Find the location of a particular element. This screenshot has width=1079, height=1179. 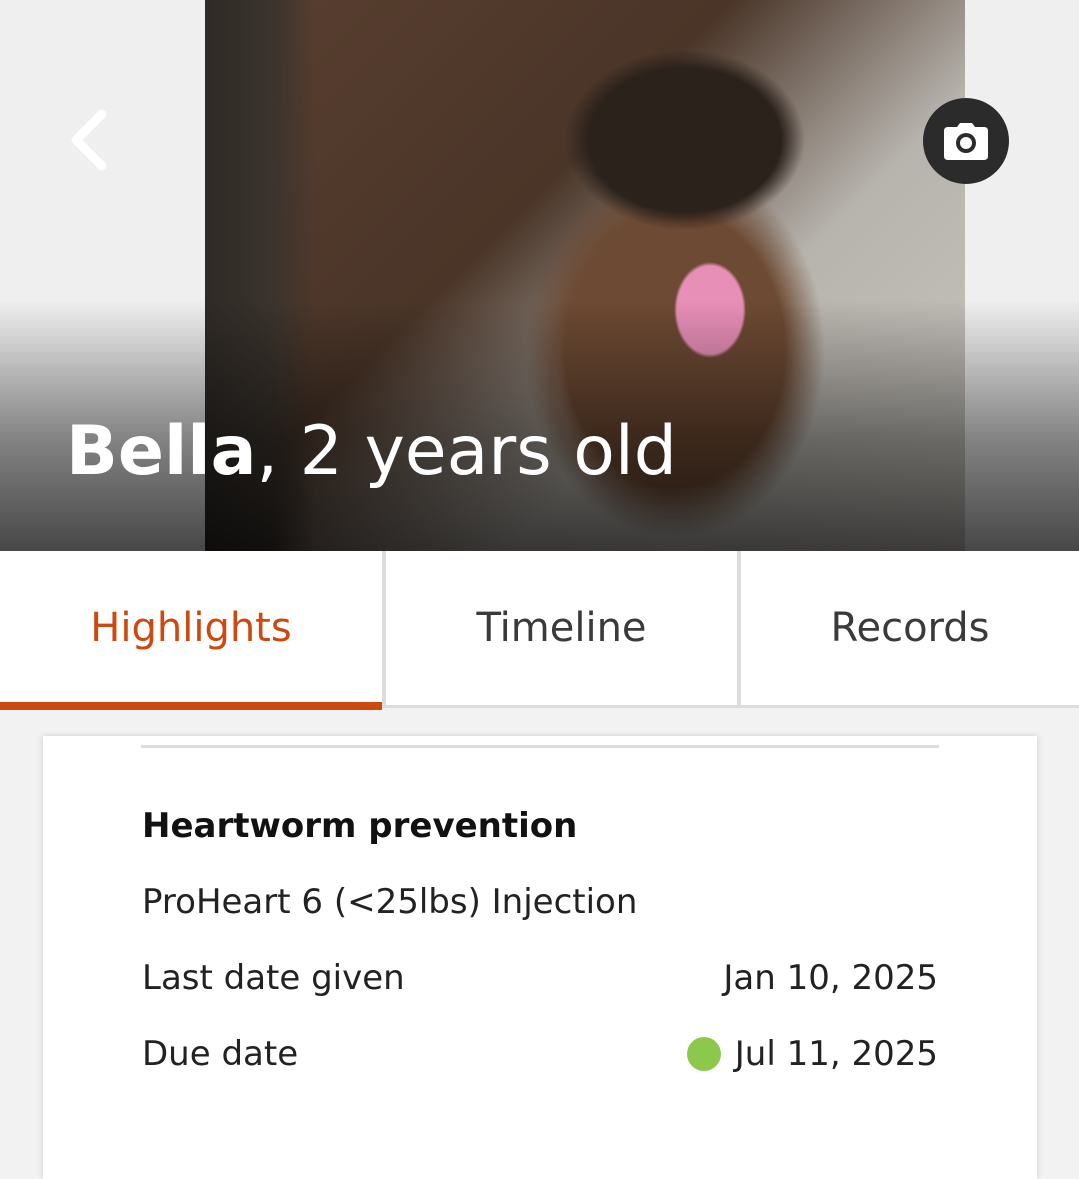

last-date-row: Last date given Jan 10, 2025 is located at coordinates (540, 978).